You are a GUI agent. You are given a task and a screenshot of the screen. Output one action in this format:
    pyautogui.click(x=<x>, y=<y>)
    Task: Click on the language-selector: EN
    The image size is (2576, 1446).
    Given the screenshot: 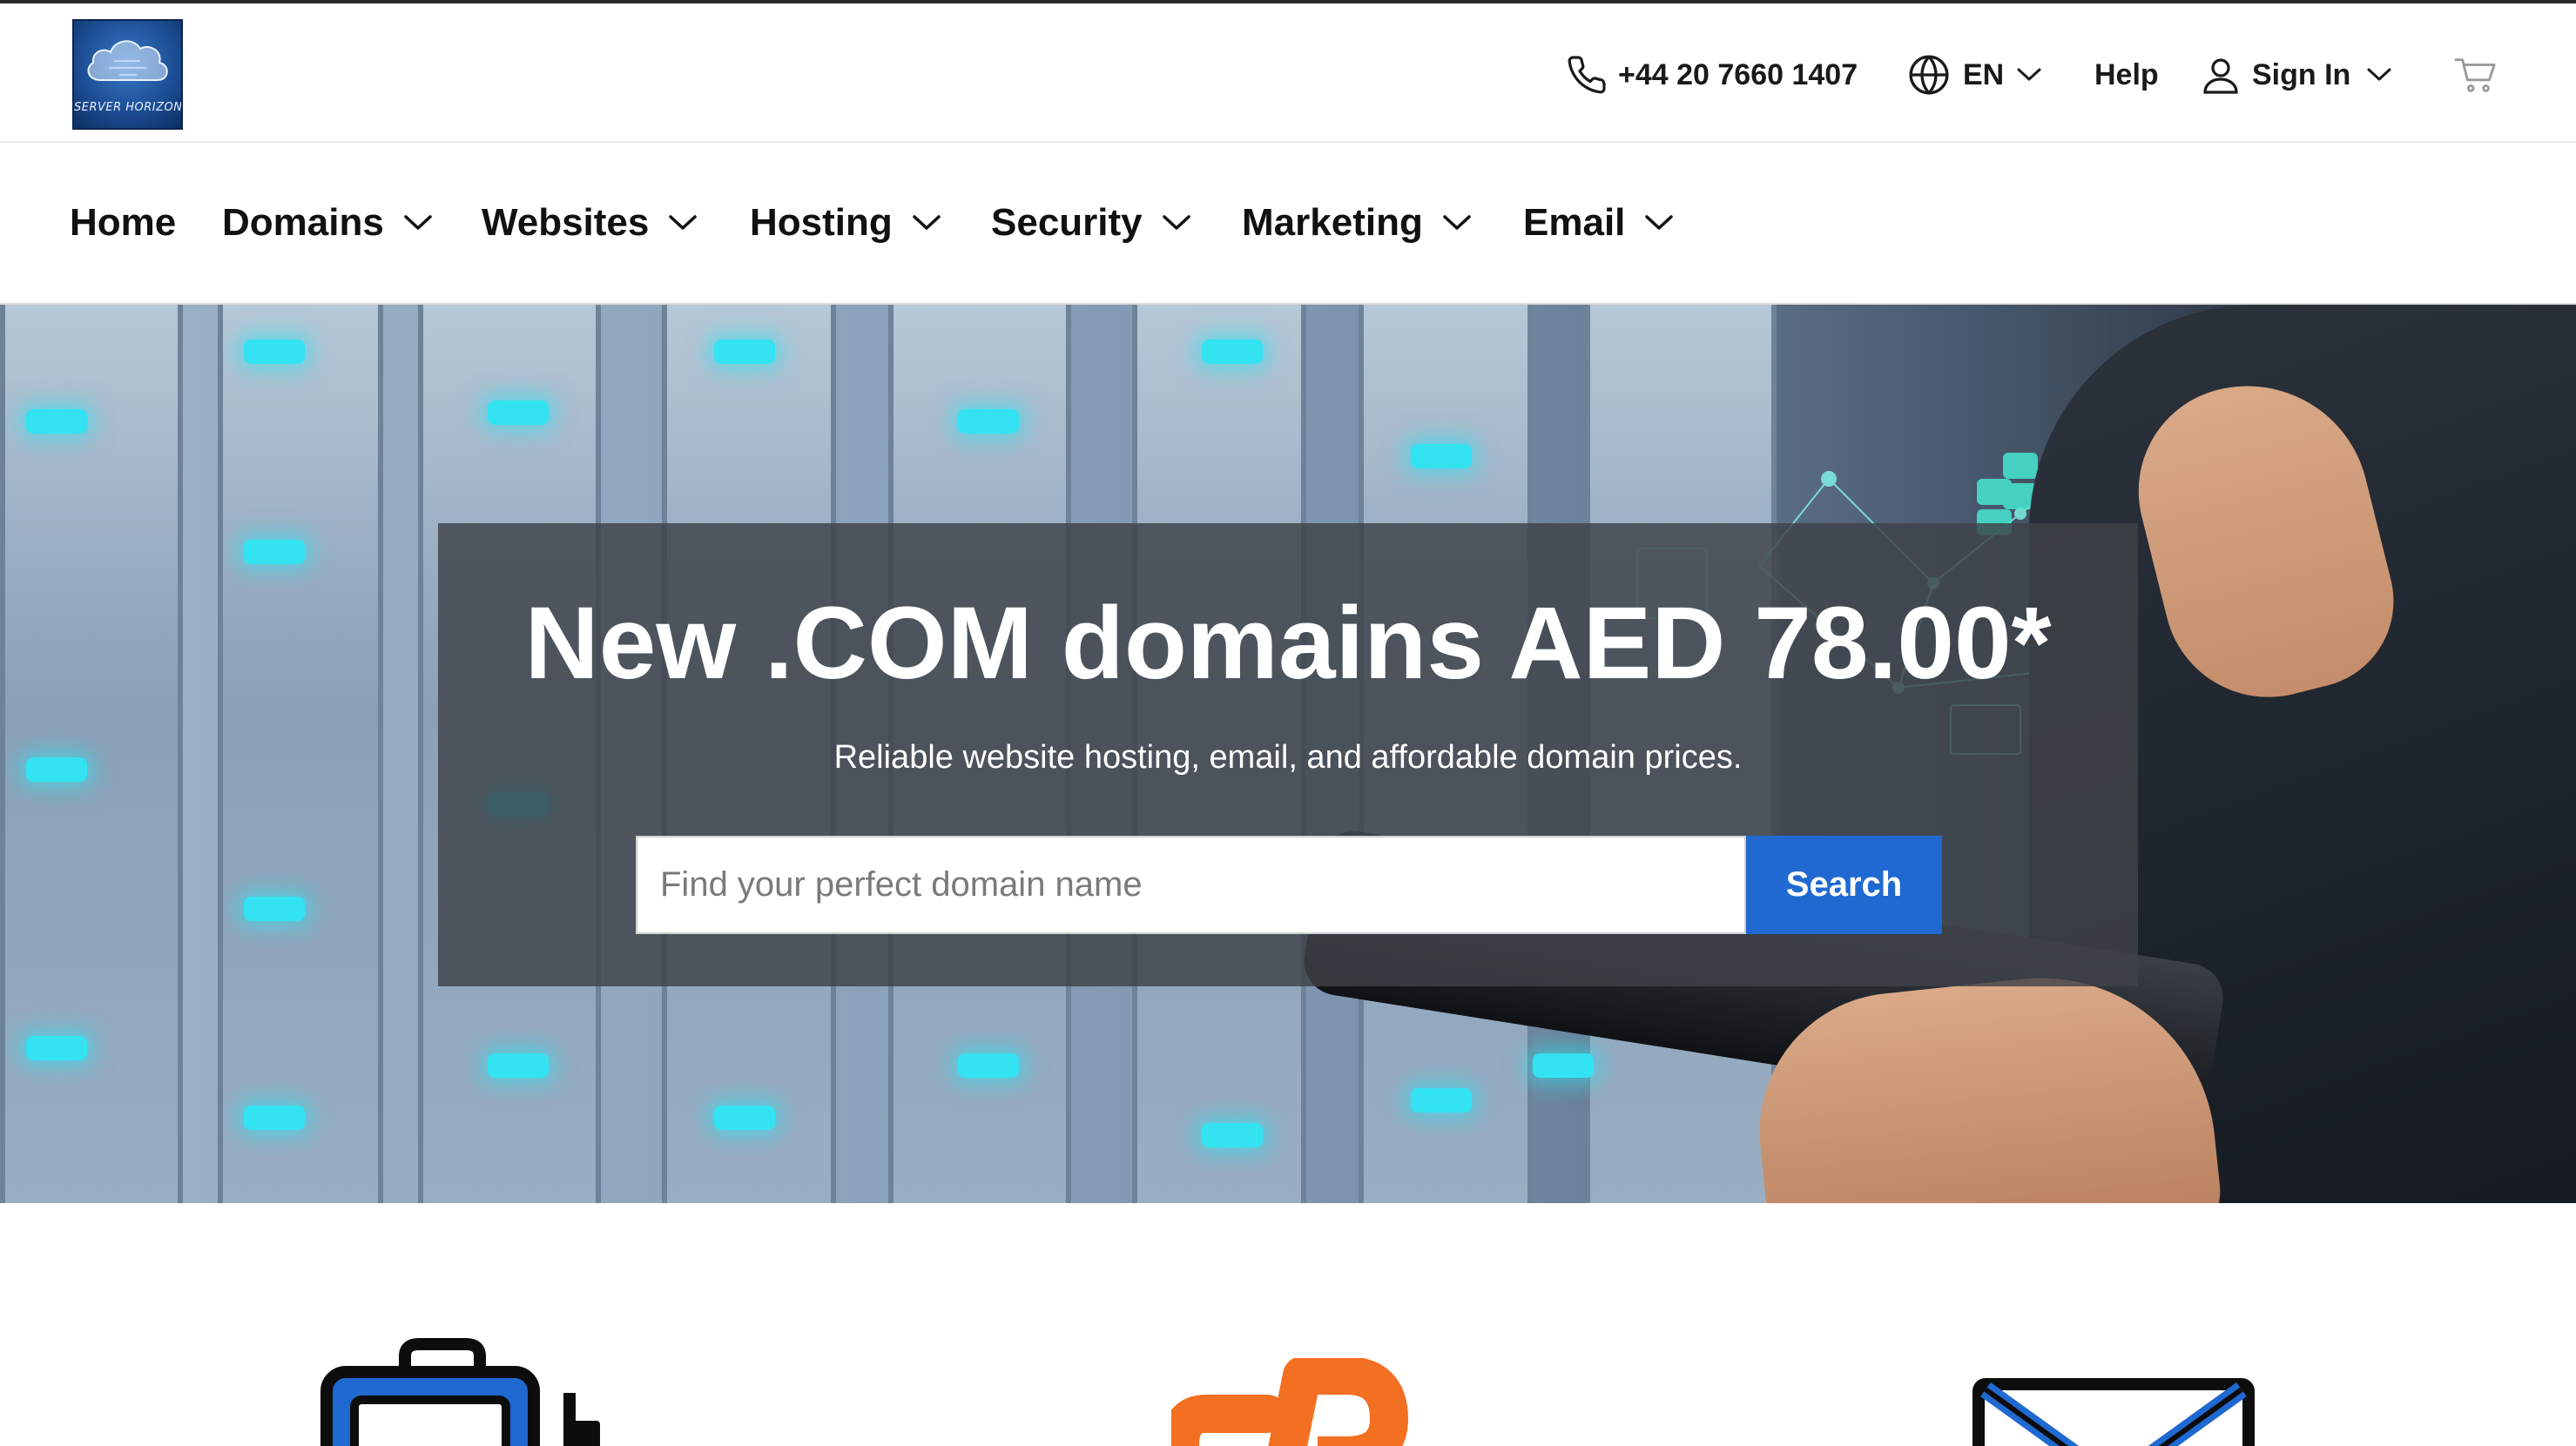 What is the action you would take?
    pyautogui.click(x=1975, y=75)
    